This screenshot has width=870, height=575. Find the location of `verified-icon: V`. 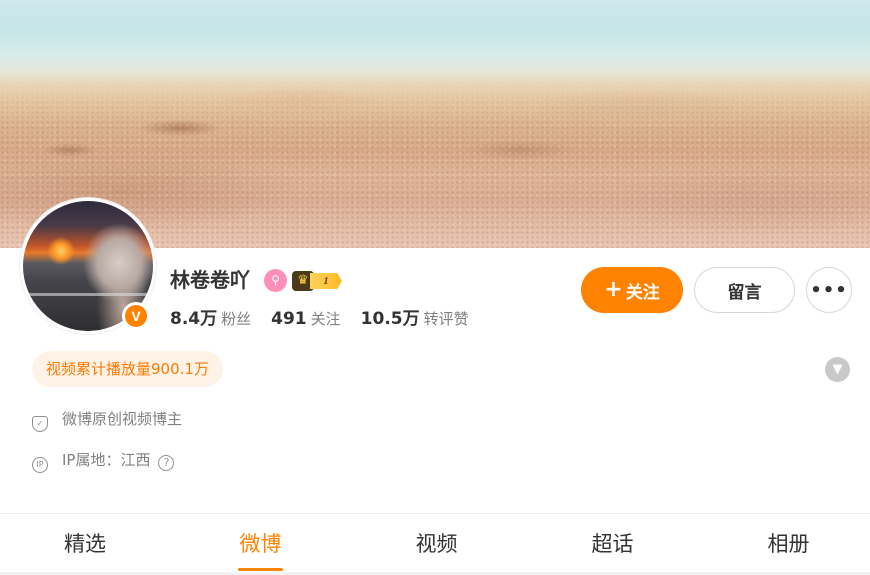

verified-icon: V is located at coordinates (136, 316).